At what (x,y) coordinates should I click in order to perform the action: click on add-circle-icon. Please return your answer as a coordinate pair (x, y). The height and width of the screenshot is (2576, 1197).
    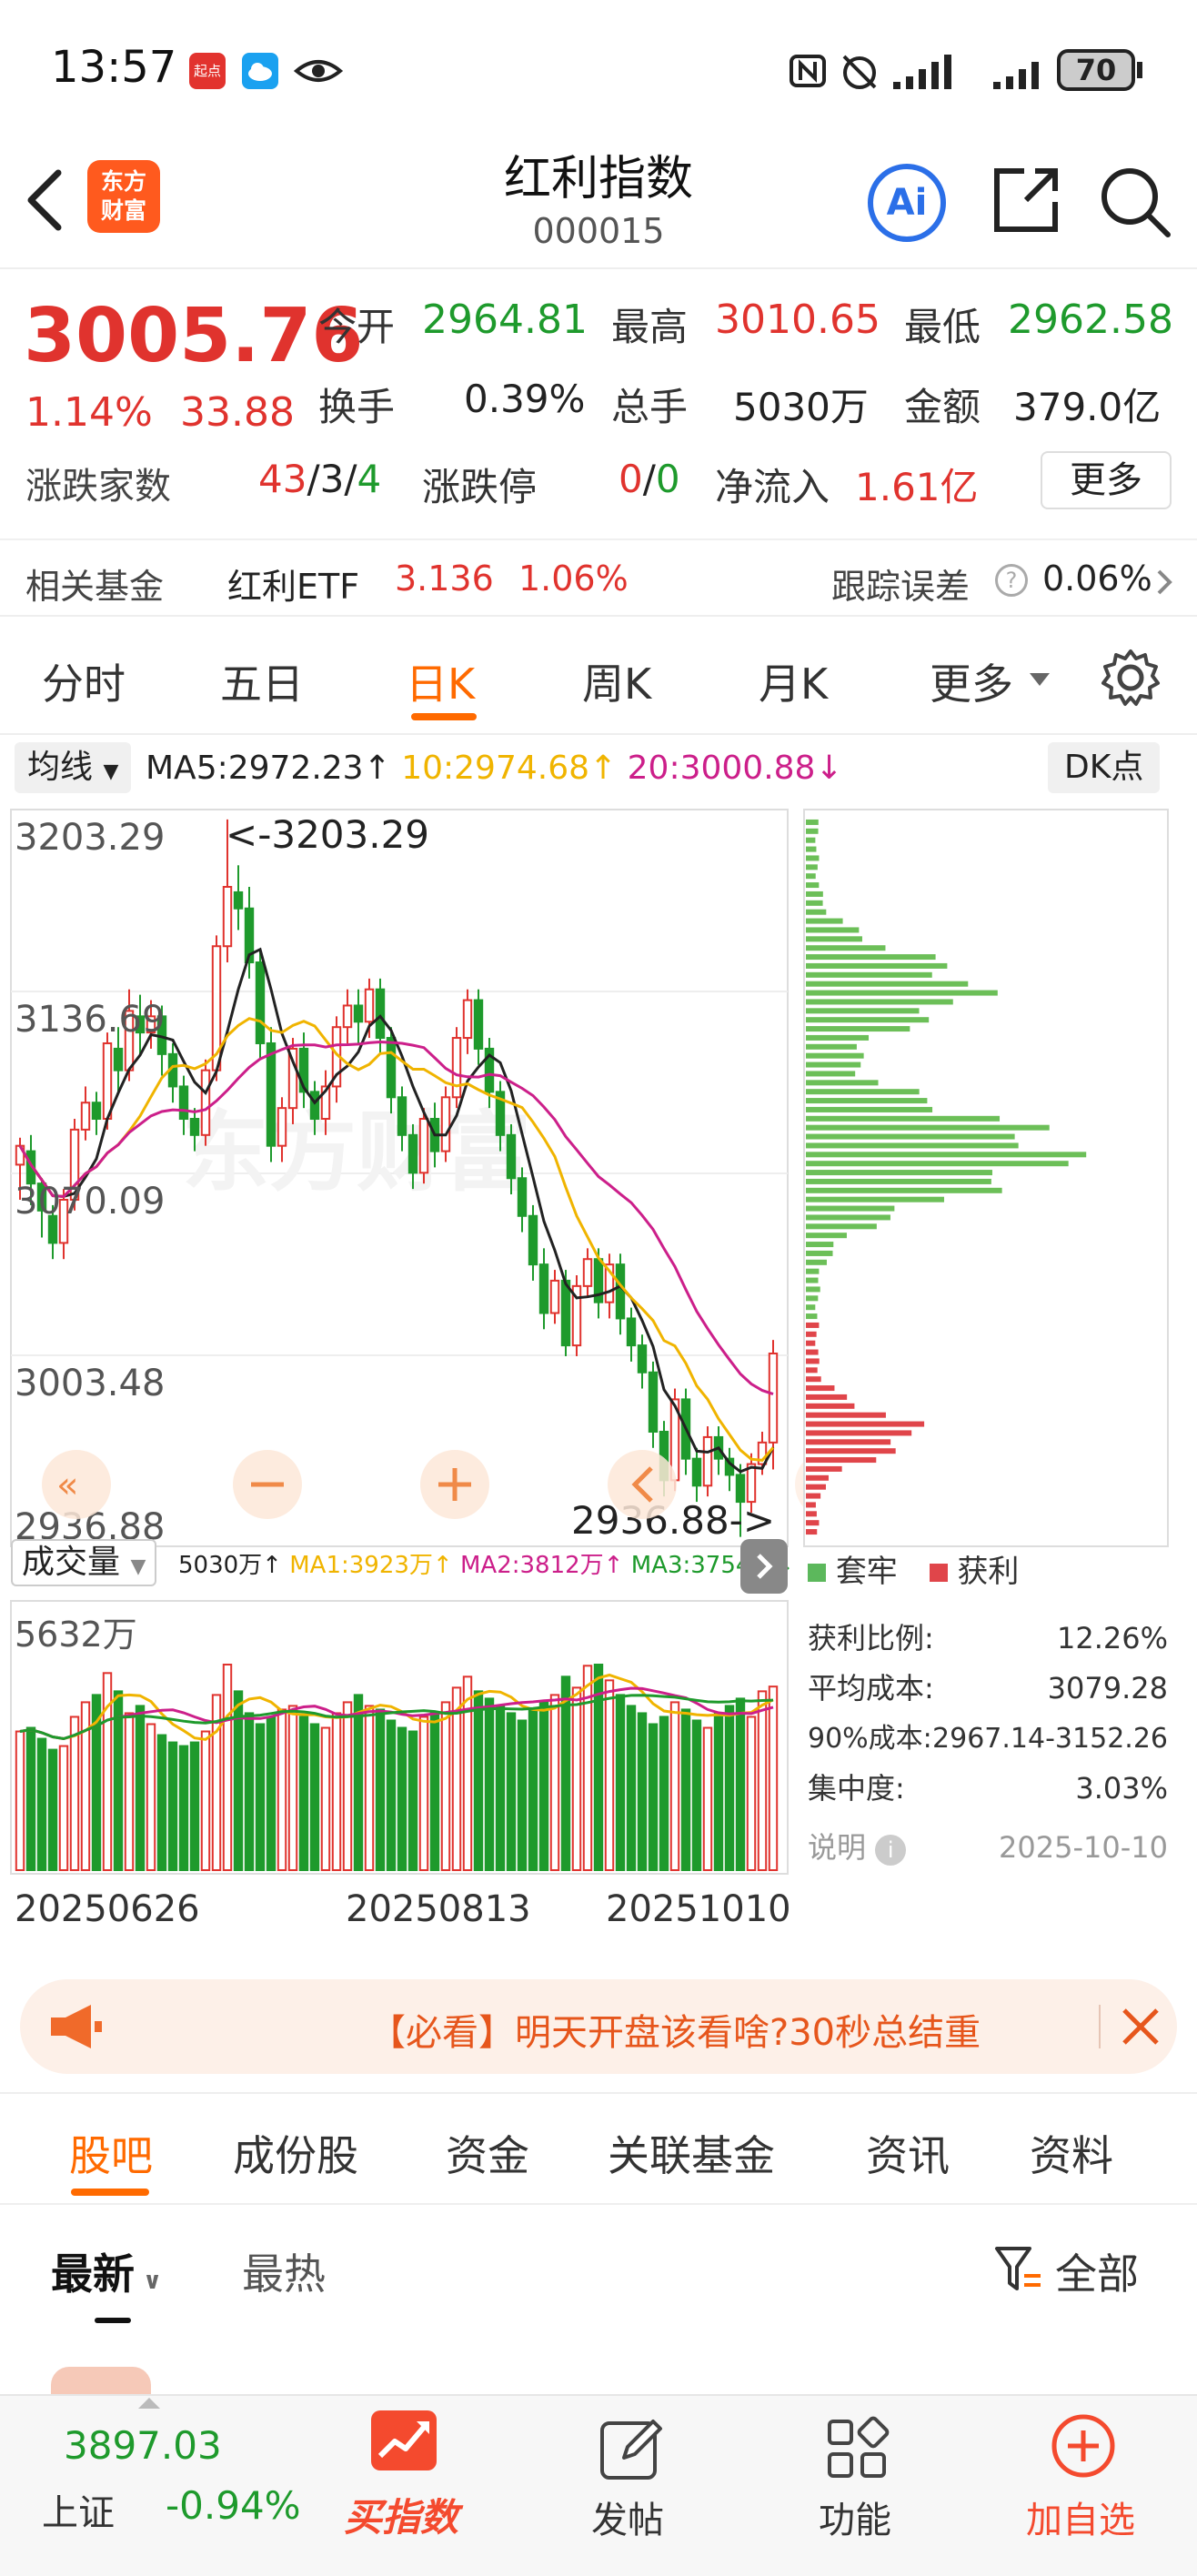
    Looking at the image, I should click on (1083, 2447).